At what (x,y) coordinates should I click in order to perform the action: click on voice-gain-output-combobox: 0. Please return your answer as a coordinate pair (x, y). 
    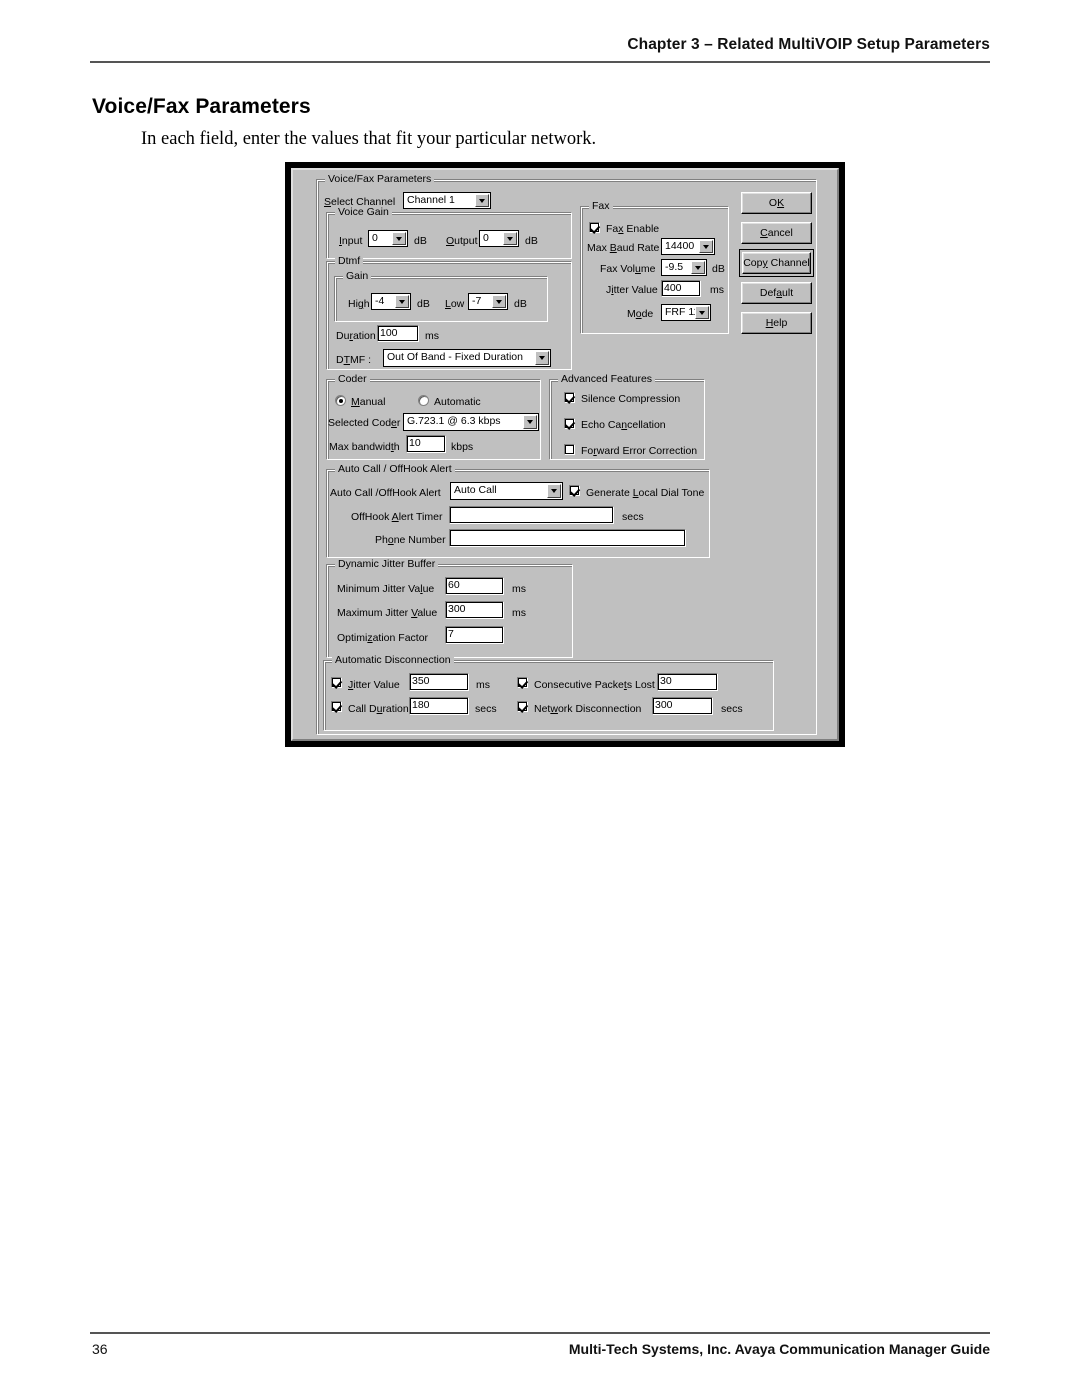
    Looking at the image, I should click on (499, 238).